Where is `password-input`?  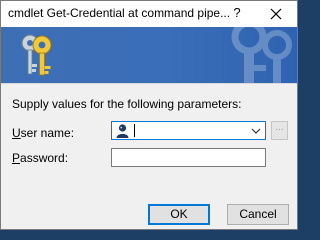
password-input is located at coordinates (188, 157).